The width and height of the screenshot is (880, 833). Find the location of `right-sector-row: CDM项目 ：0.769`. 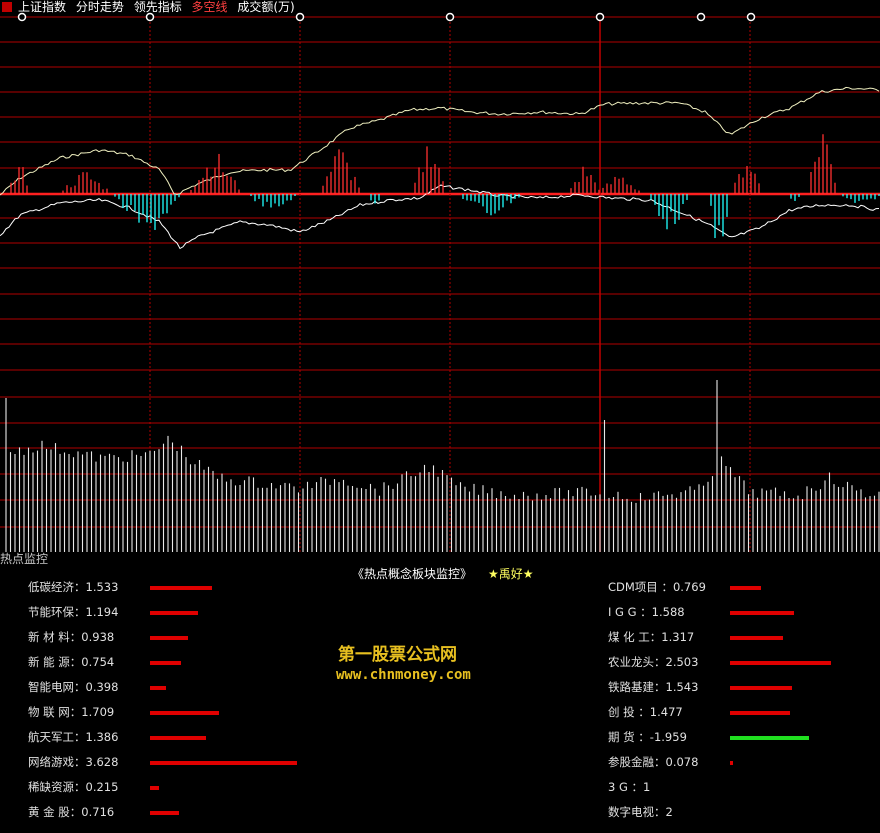

right-sector-row: CDM项目 ：0.769 is located at coordinates (657, 587).